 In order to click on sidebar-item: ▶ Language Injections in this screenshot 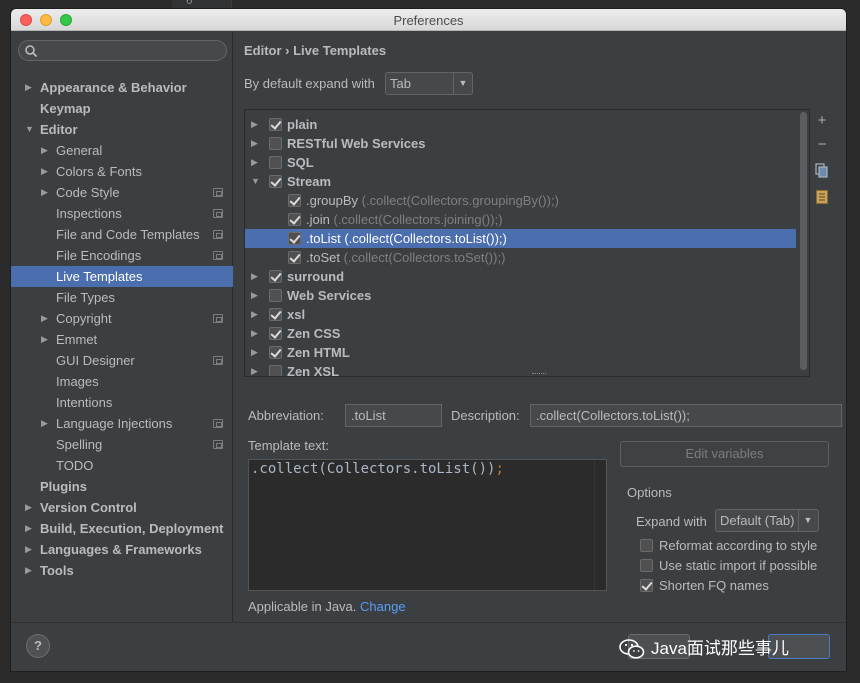, I will do `click(122, 423)`.